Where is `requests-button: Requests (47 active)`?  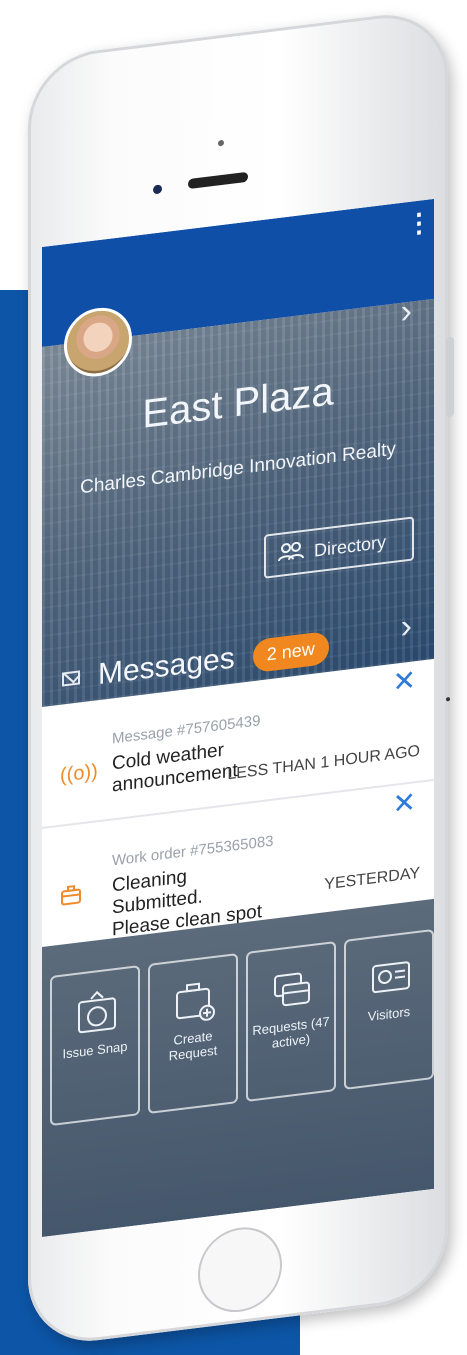 requests-button: Requests (47 active) is located at coordinates (291, 1021).